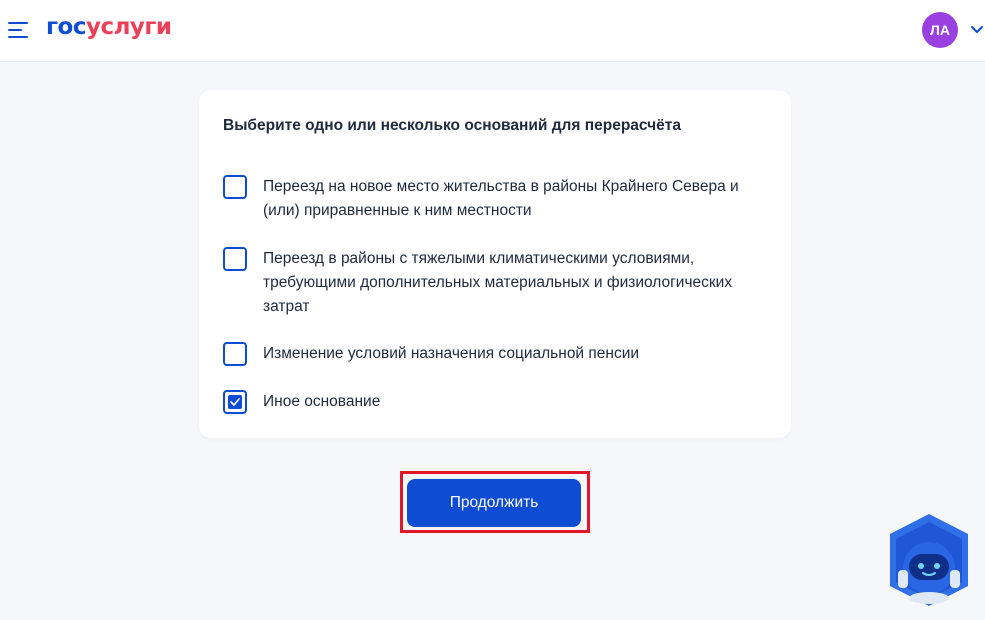  Describe the element at coordinates (491, 402) in the screenshot. I see `option-other-reason: Иное основание` at that location.